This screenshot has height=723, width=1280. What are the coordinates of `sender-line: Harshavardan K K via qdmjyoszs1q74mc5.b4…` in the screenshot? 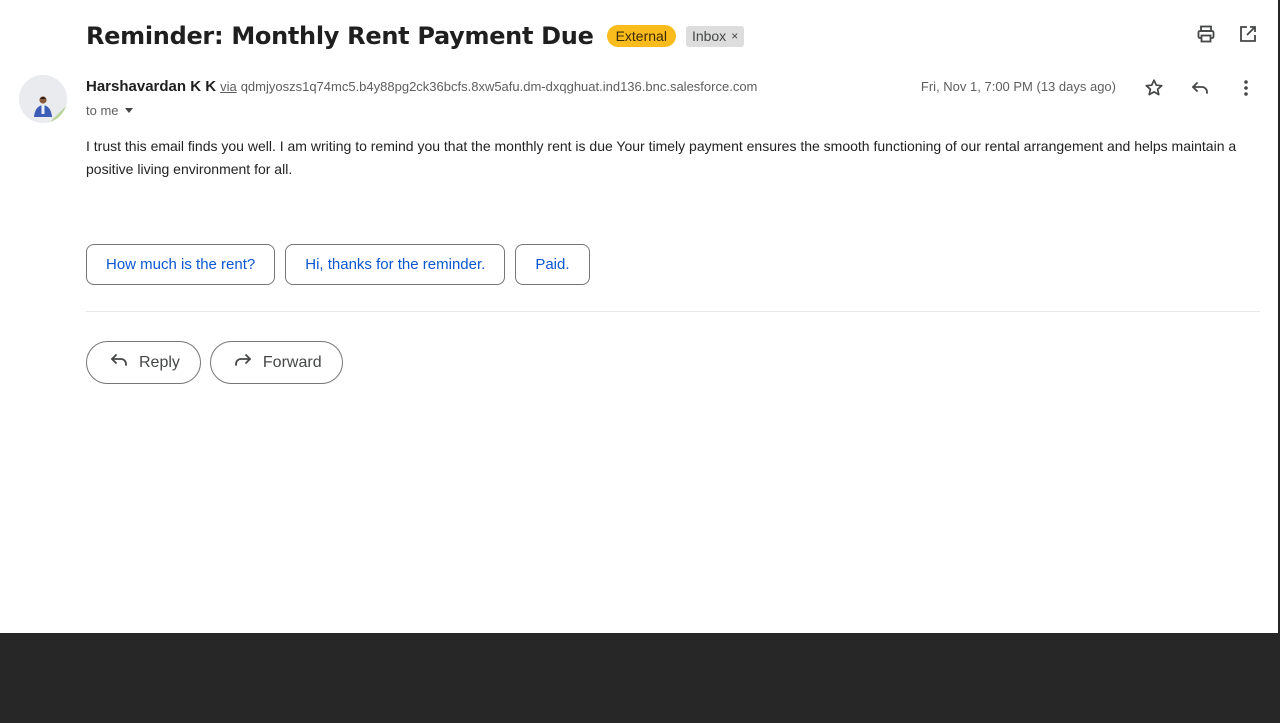 It's located at (421, 86).